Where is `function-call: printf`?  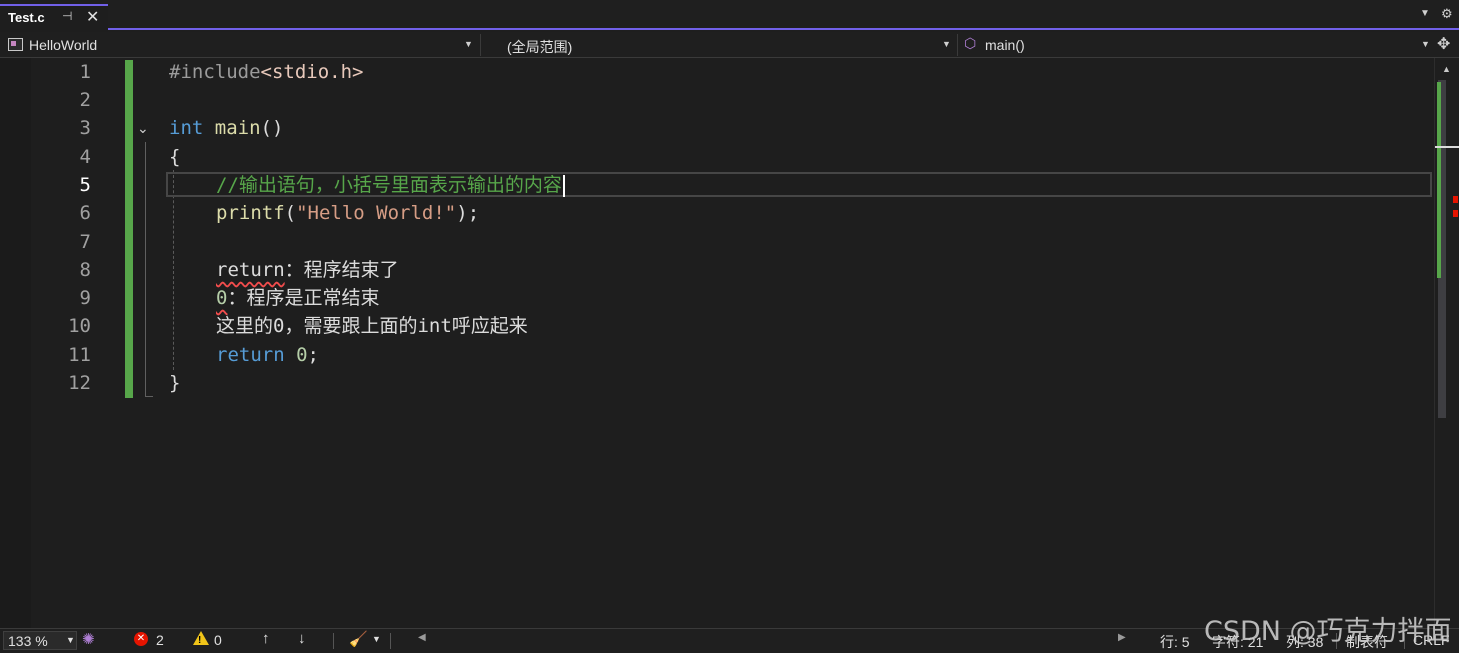
function-call: printf is located at coordinates (250, 213).